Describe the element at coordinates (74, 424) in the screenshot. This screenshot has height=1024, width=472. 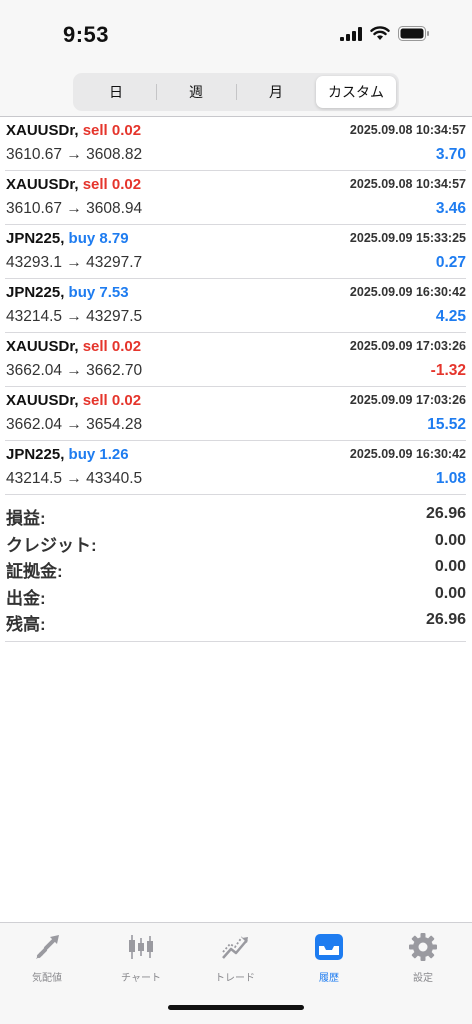
I see `trade-prices: 3662.04 → 3654.28` at that location.